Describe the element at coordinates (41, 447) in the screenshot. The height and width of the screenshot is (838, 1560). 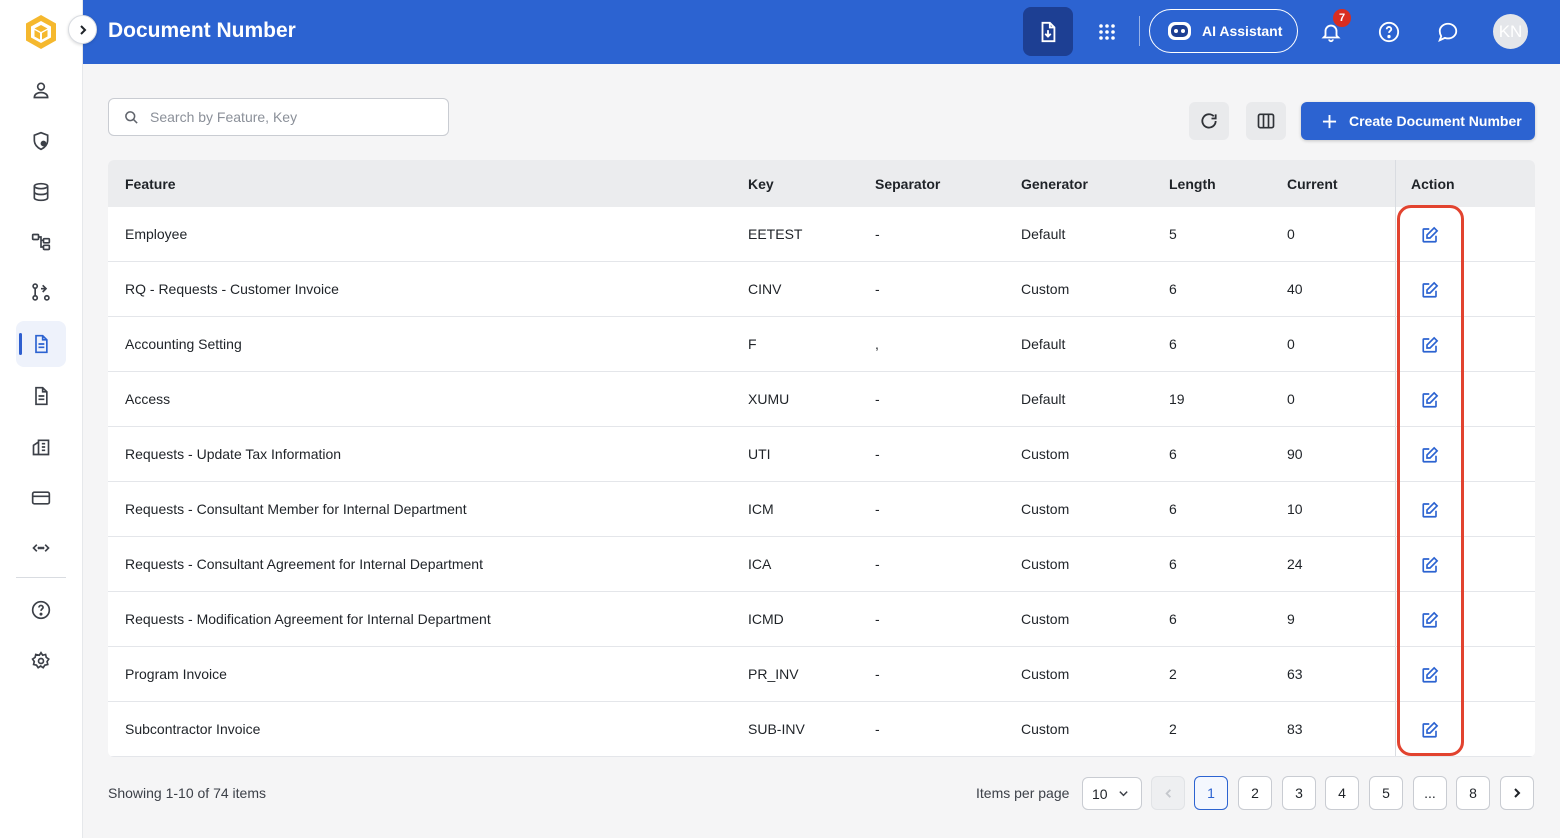
I see `sidebar-item-buildings` at that location.